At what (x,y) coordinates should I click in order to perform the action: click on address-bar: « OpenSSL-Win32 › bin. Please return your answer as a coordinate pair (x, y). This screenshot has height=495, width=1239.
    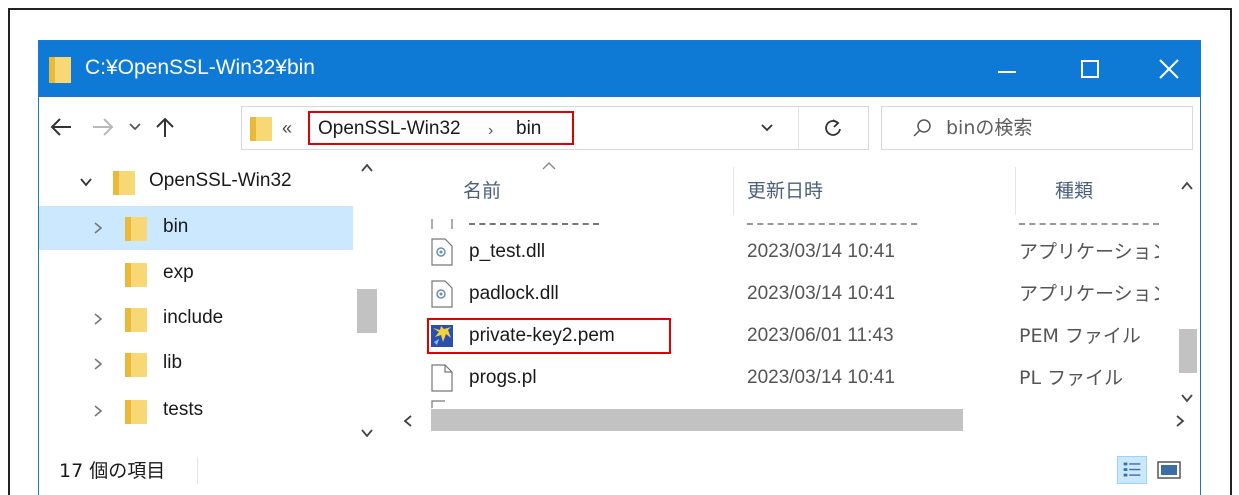
    Looking at the image, I should click on (555, 128).